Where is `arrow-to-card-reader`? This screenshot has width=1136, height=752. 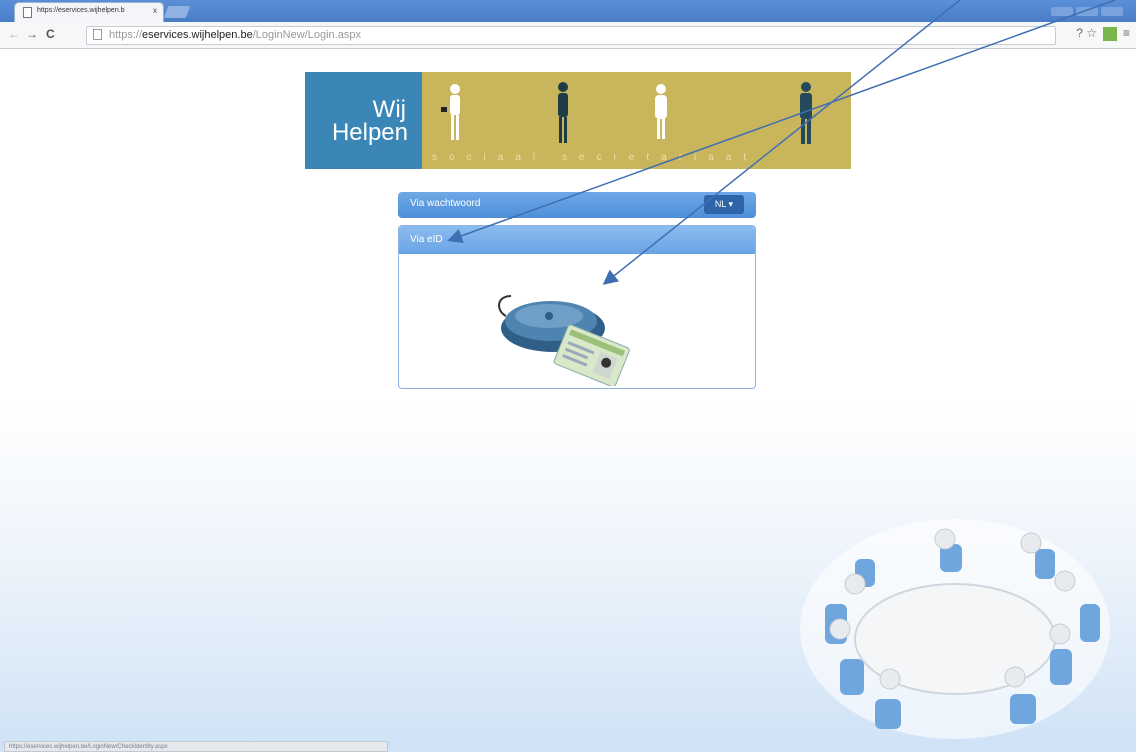 arrow-to-card-reader is located at coordinates (781, 142).